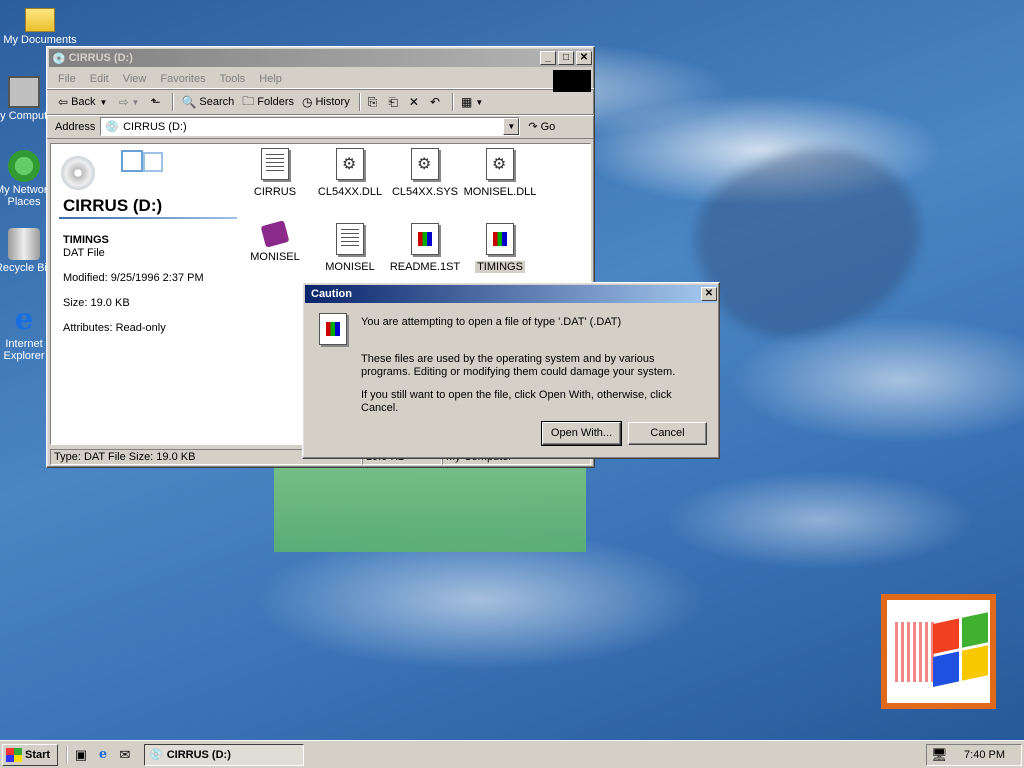 This screenshot has height=768, width=1024. What do you see at coordinates (99, 79) in the screenshot?
I see `menu-edit: Edit` at bounding box center [99, 79].